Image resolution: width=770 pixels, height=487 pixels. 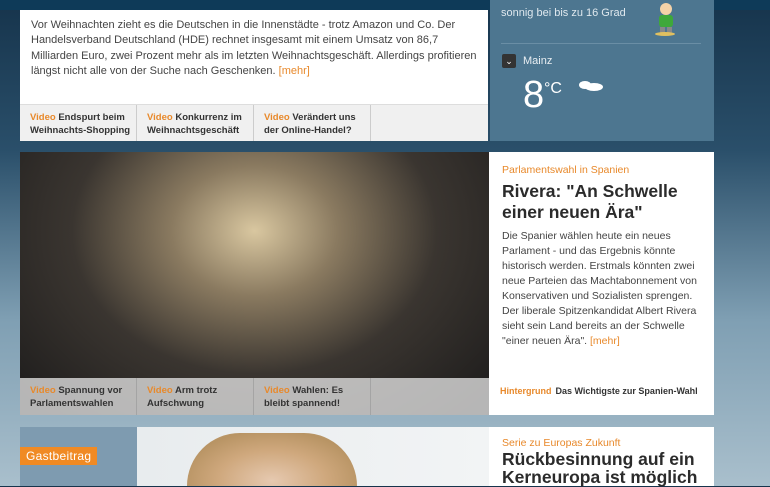 What do you see at coordinates (601, 43) in the screenshot?
I see `divider` at bounding box center [601, 43].